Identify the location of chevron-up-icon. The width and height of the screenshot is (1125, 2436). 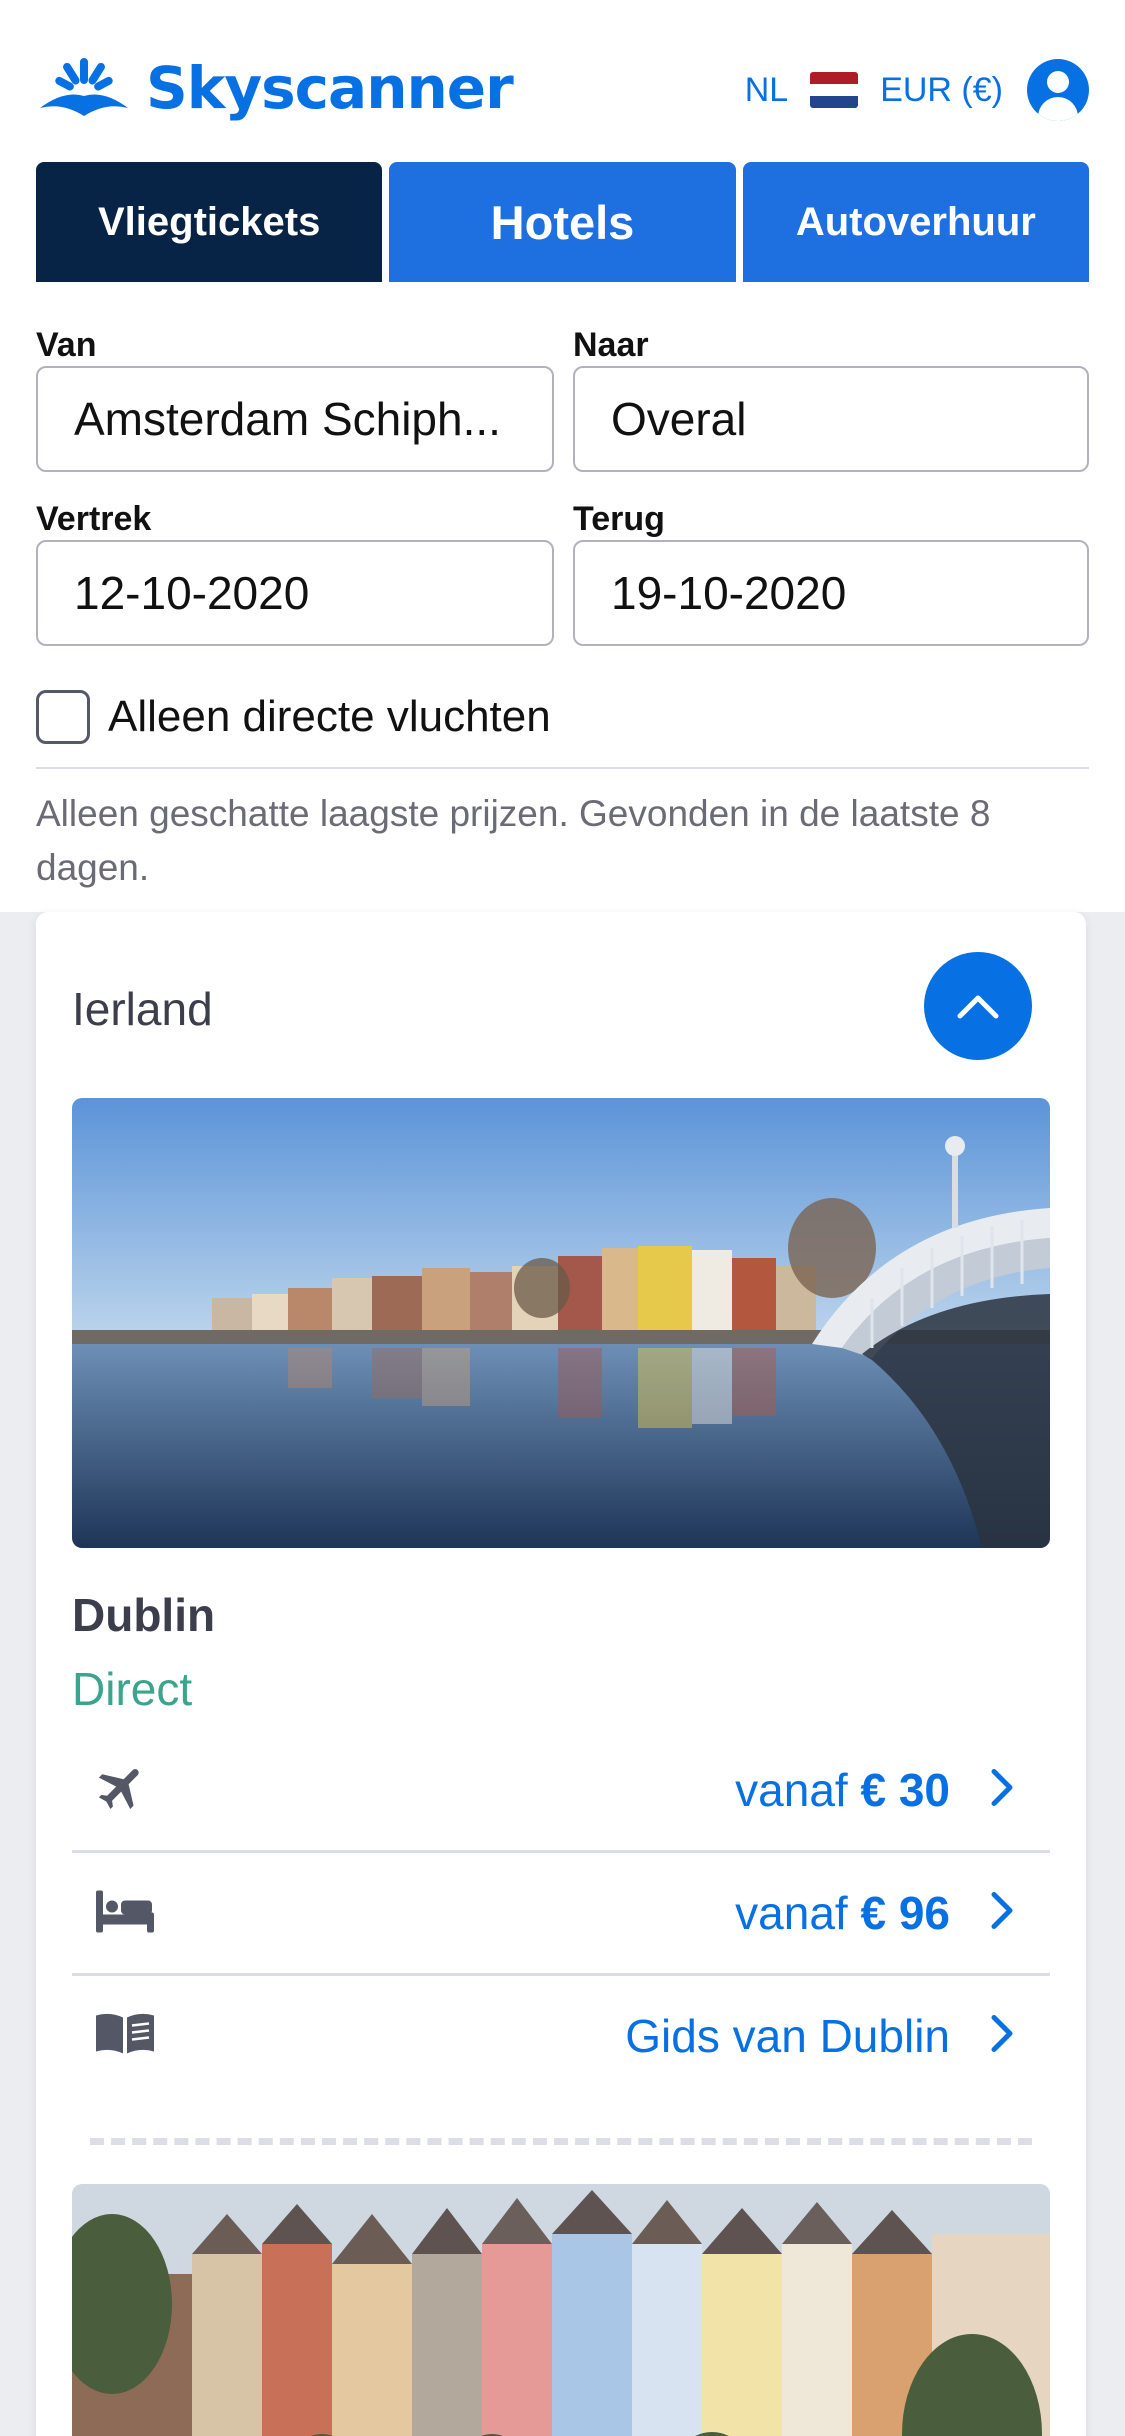
(978, 1007).